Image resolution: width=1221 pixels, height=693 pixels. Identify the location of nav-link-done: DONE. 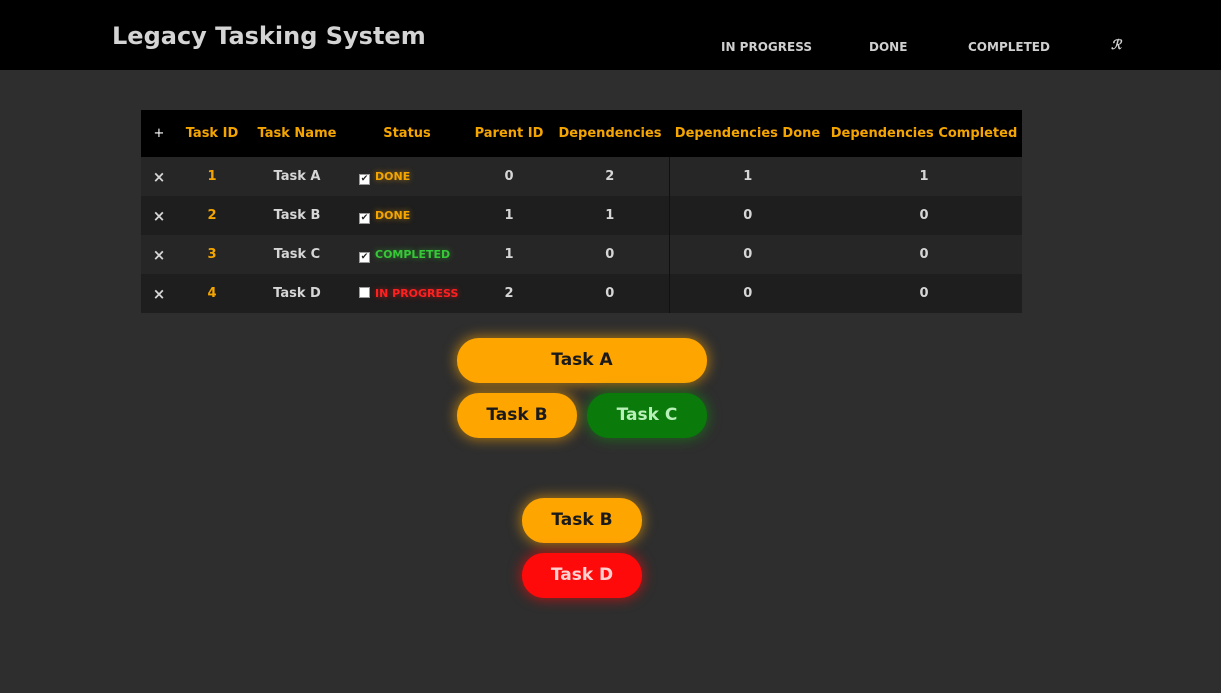
(888, 47).